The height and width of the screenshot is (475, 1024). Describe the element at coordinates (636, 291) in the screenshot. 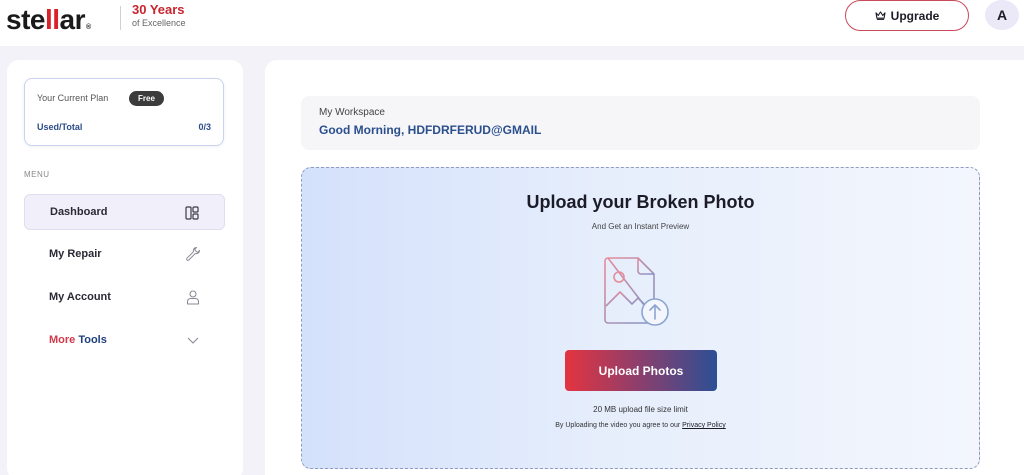

I see `photo-upload-icon` at that location.